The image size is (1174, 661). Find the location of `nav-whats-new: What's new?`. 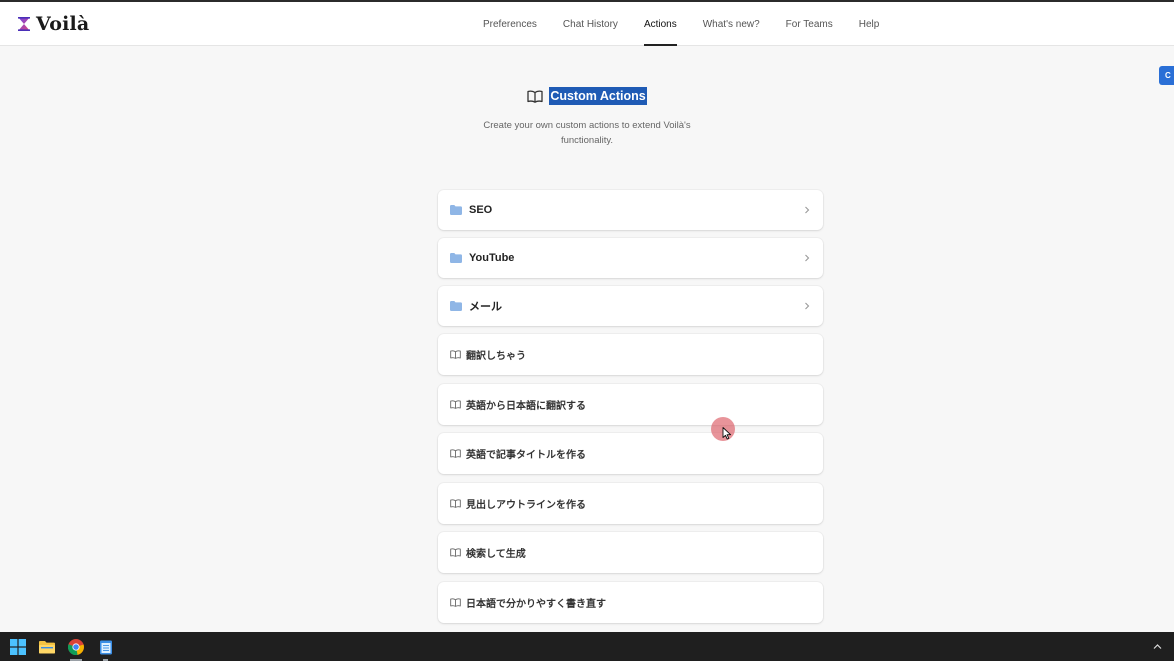

nav-whats-new: What's new? is located at coordinates (731, 24).